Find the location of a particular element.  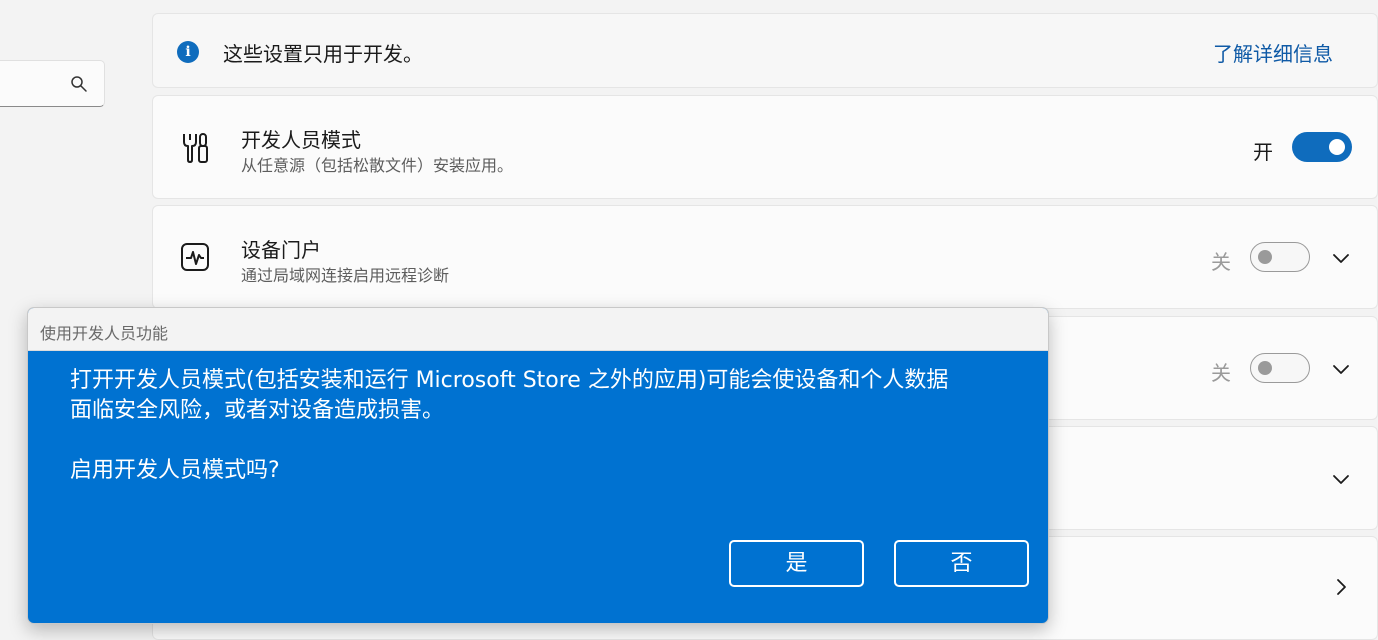

device-portal-description: 通过局域网连接启用远程诊断 is located at coordinates (345, 275).